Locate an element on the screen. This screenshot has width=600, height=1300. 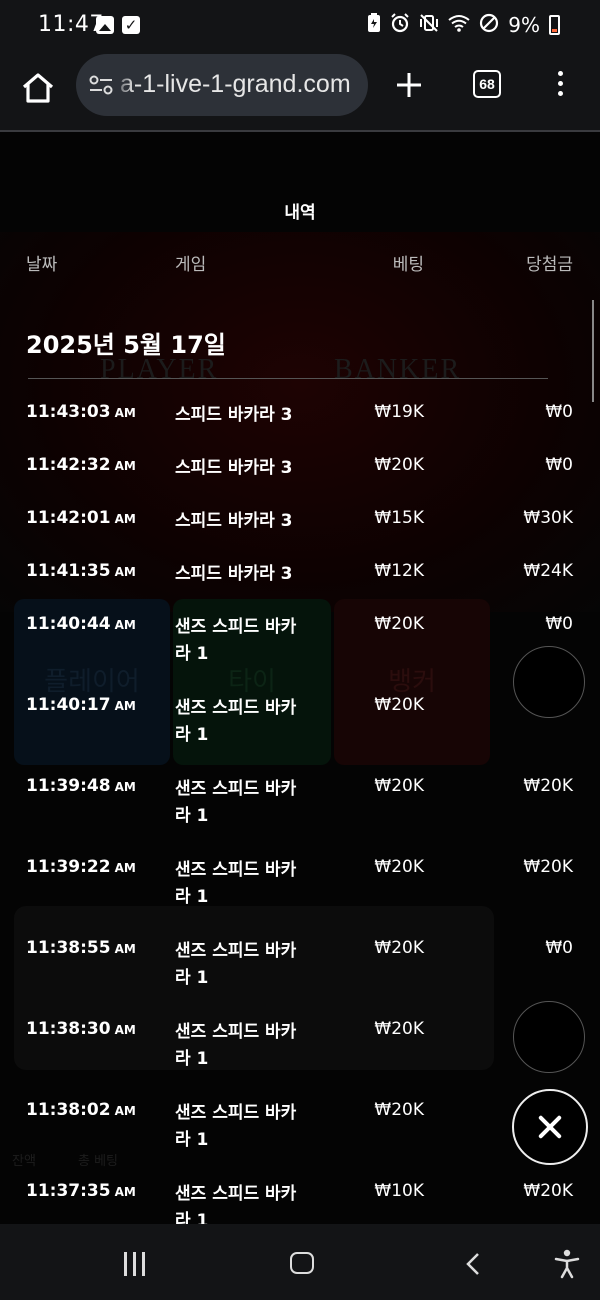
column-header-game: 게임 is located at coordinates (191, 265).